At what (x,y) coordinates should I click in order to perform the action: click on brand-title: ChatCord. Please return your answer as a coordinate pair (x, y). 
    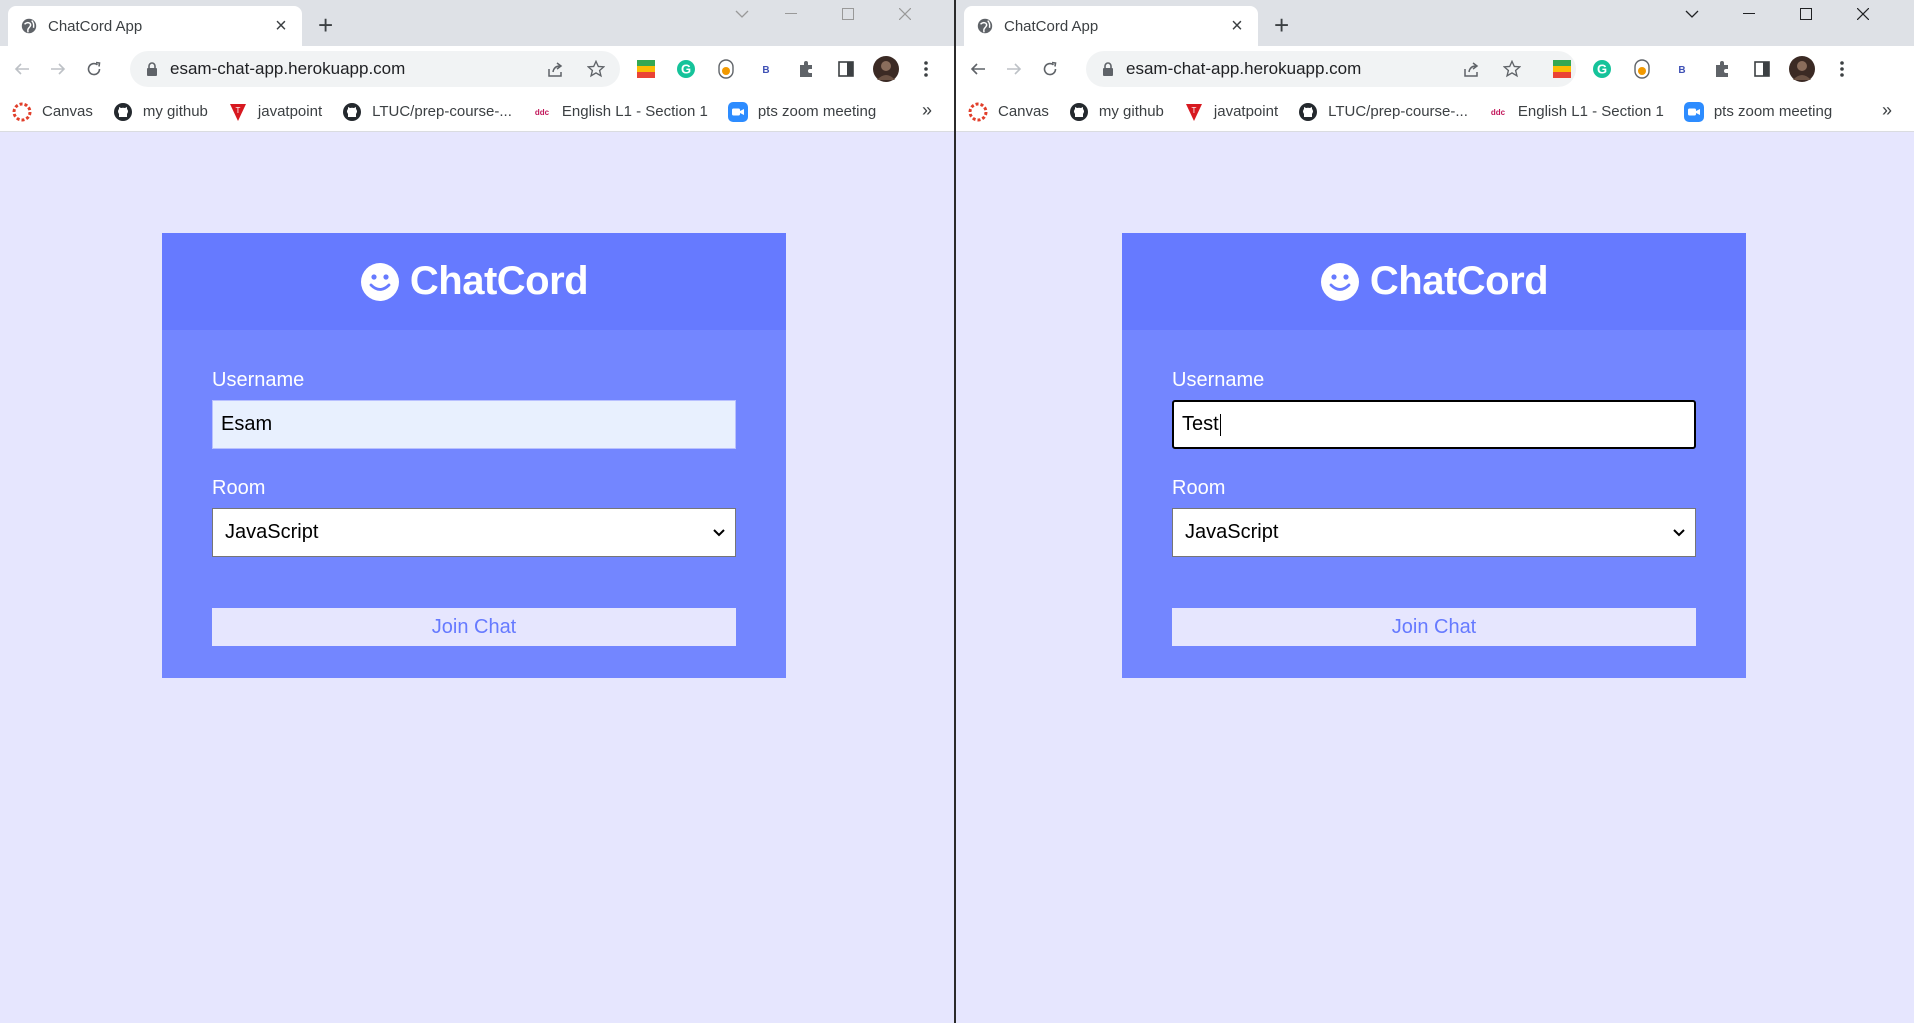
    Looking at the image, I should click on (499, 281).